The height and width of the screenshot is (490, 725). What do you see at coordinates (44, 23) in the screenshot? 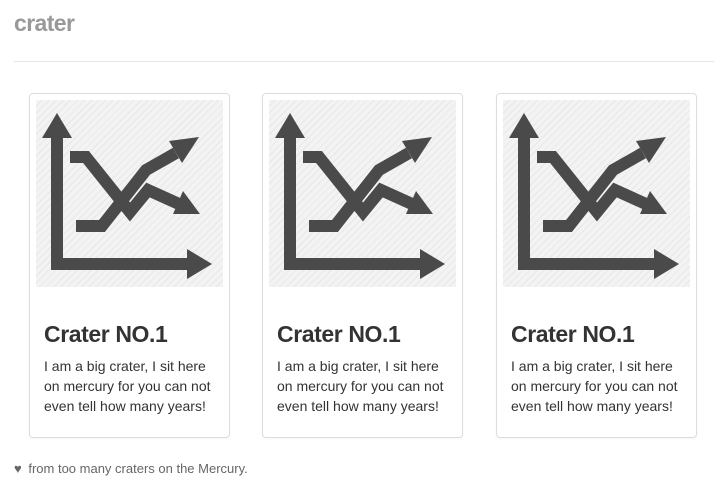
I see `brand-title: crater` at bounding box center [44, 23].